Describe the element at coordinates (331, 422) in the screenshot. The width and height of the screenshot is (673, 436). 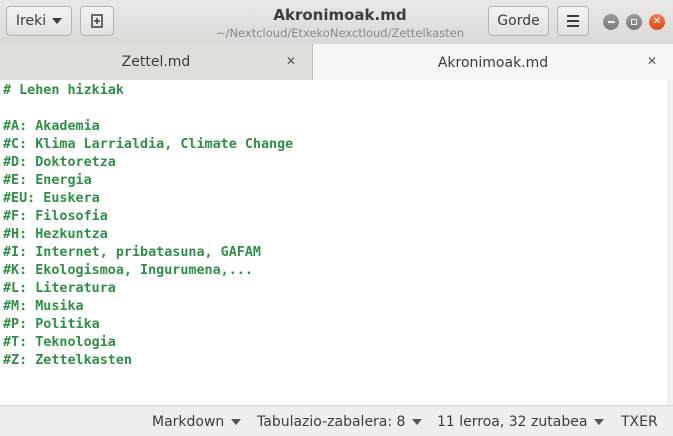
I see `tab-width-label: Tabulazio-zabalera: 8` at that location.